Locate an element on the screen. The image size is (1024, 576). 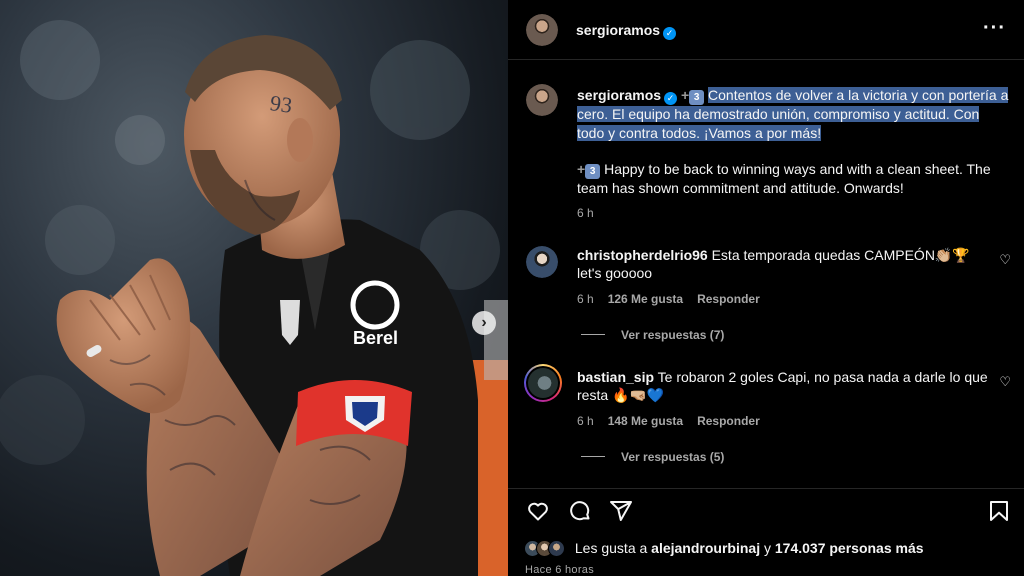
avatar is located at coordinates (542, 30).